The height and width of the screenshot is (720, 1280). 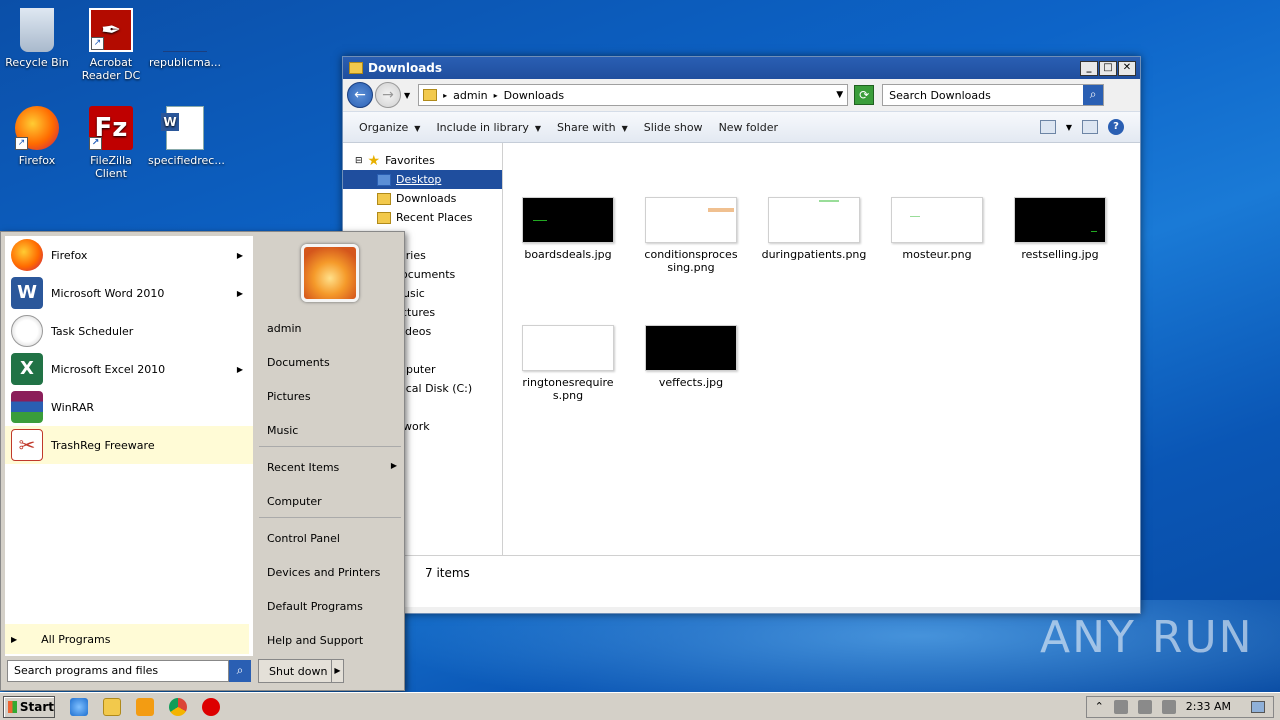 I want to click on search-input: Search Downloads ⌕, so click(x=993, y=95).